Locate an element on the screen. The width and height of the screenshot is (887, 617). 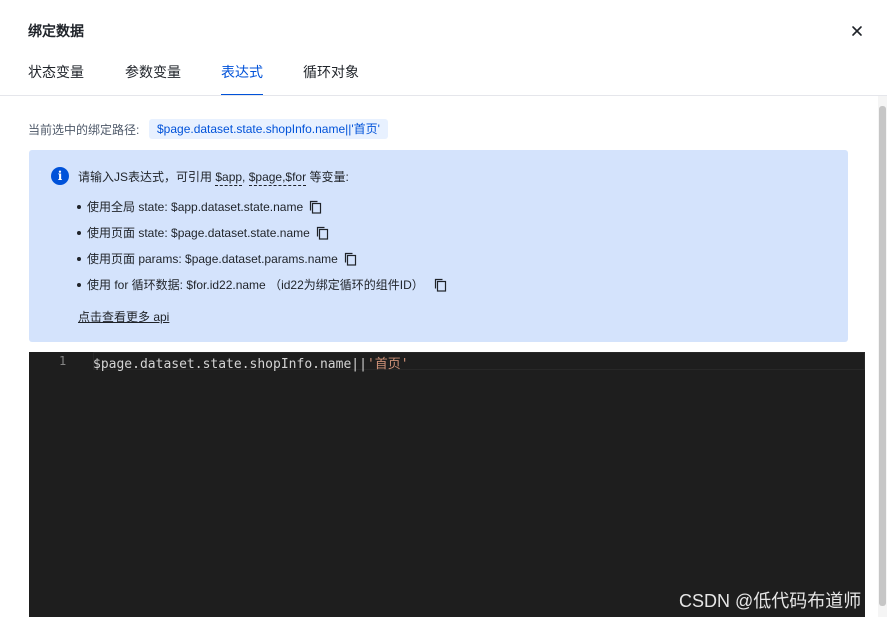
list-item-global-state: 使用全局 state: $app.dataset.state.name is located at coordinates (199, 206).